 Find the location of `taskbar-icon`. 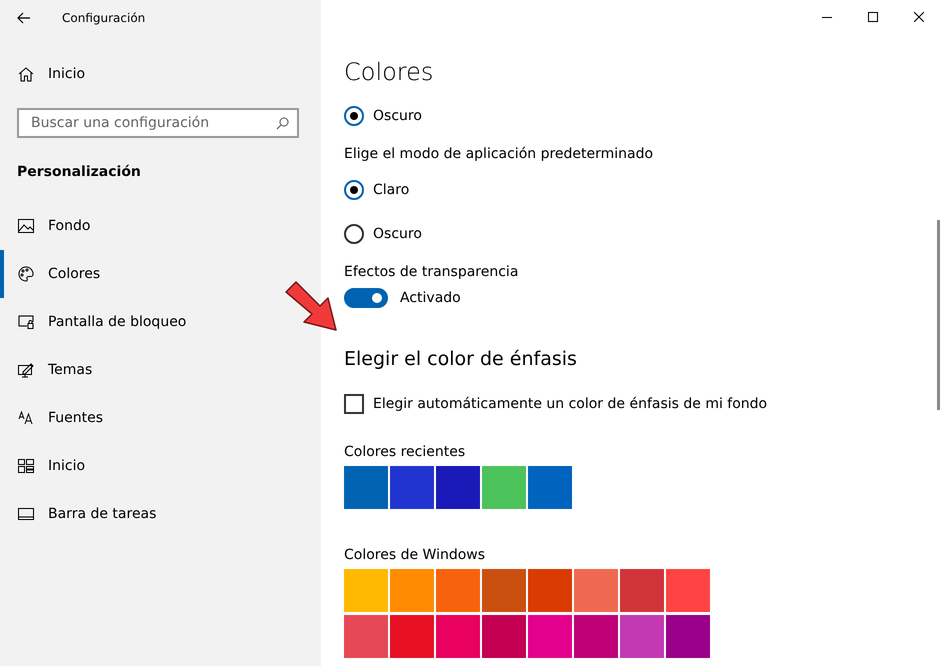

taskbar-icon is located at coordinates (26, 514).